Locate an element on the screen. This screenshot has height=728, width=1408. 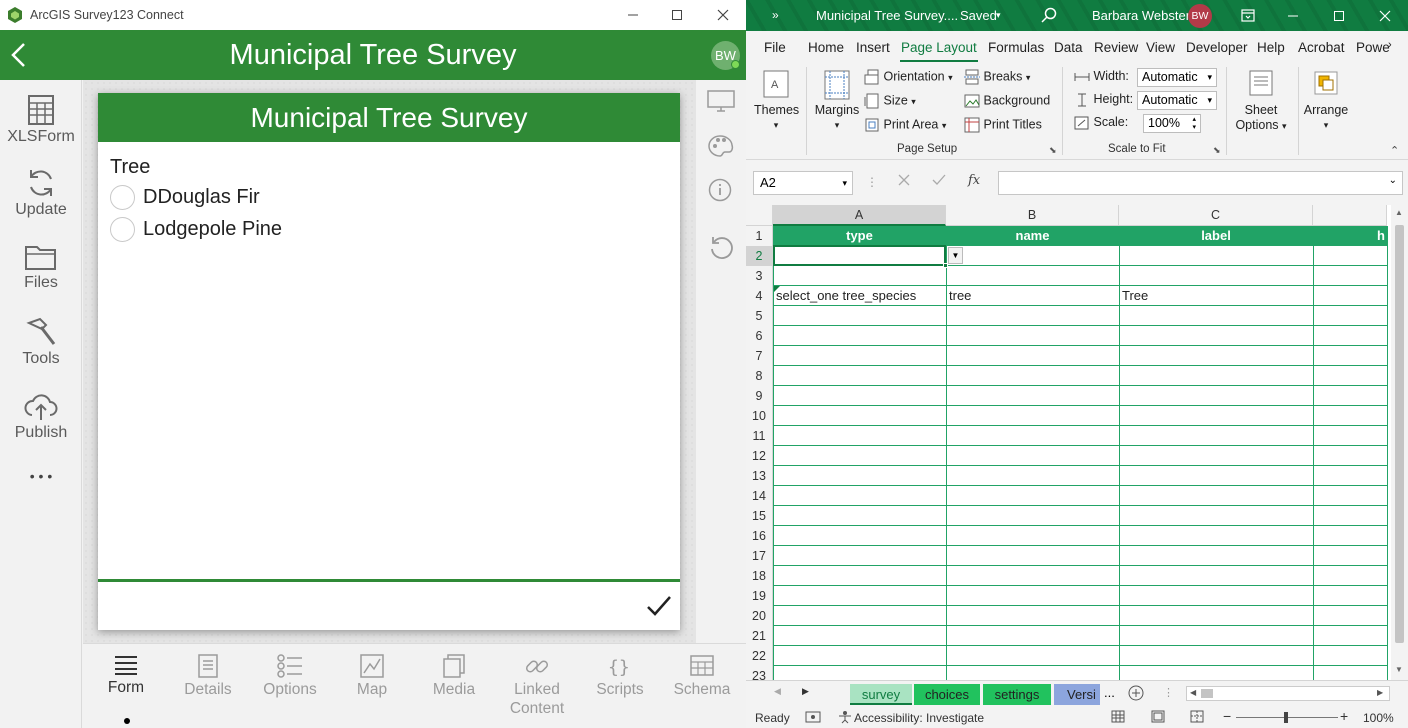
more-options-icon: • • • is located at coordinates (41, 476).